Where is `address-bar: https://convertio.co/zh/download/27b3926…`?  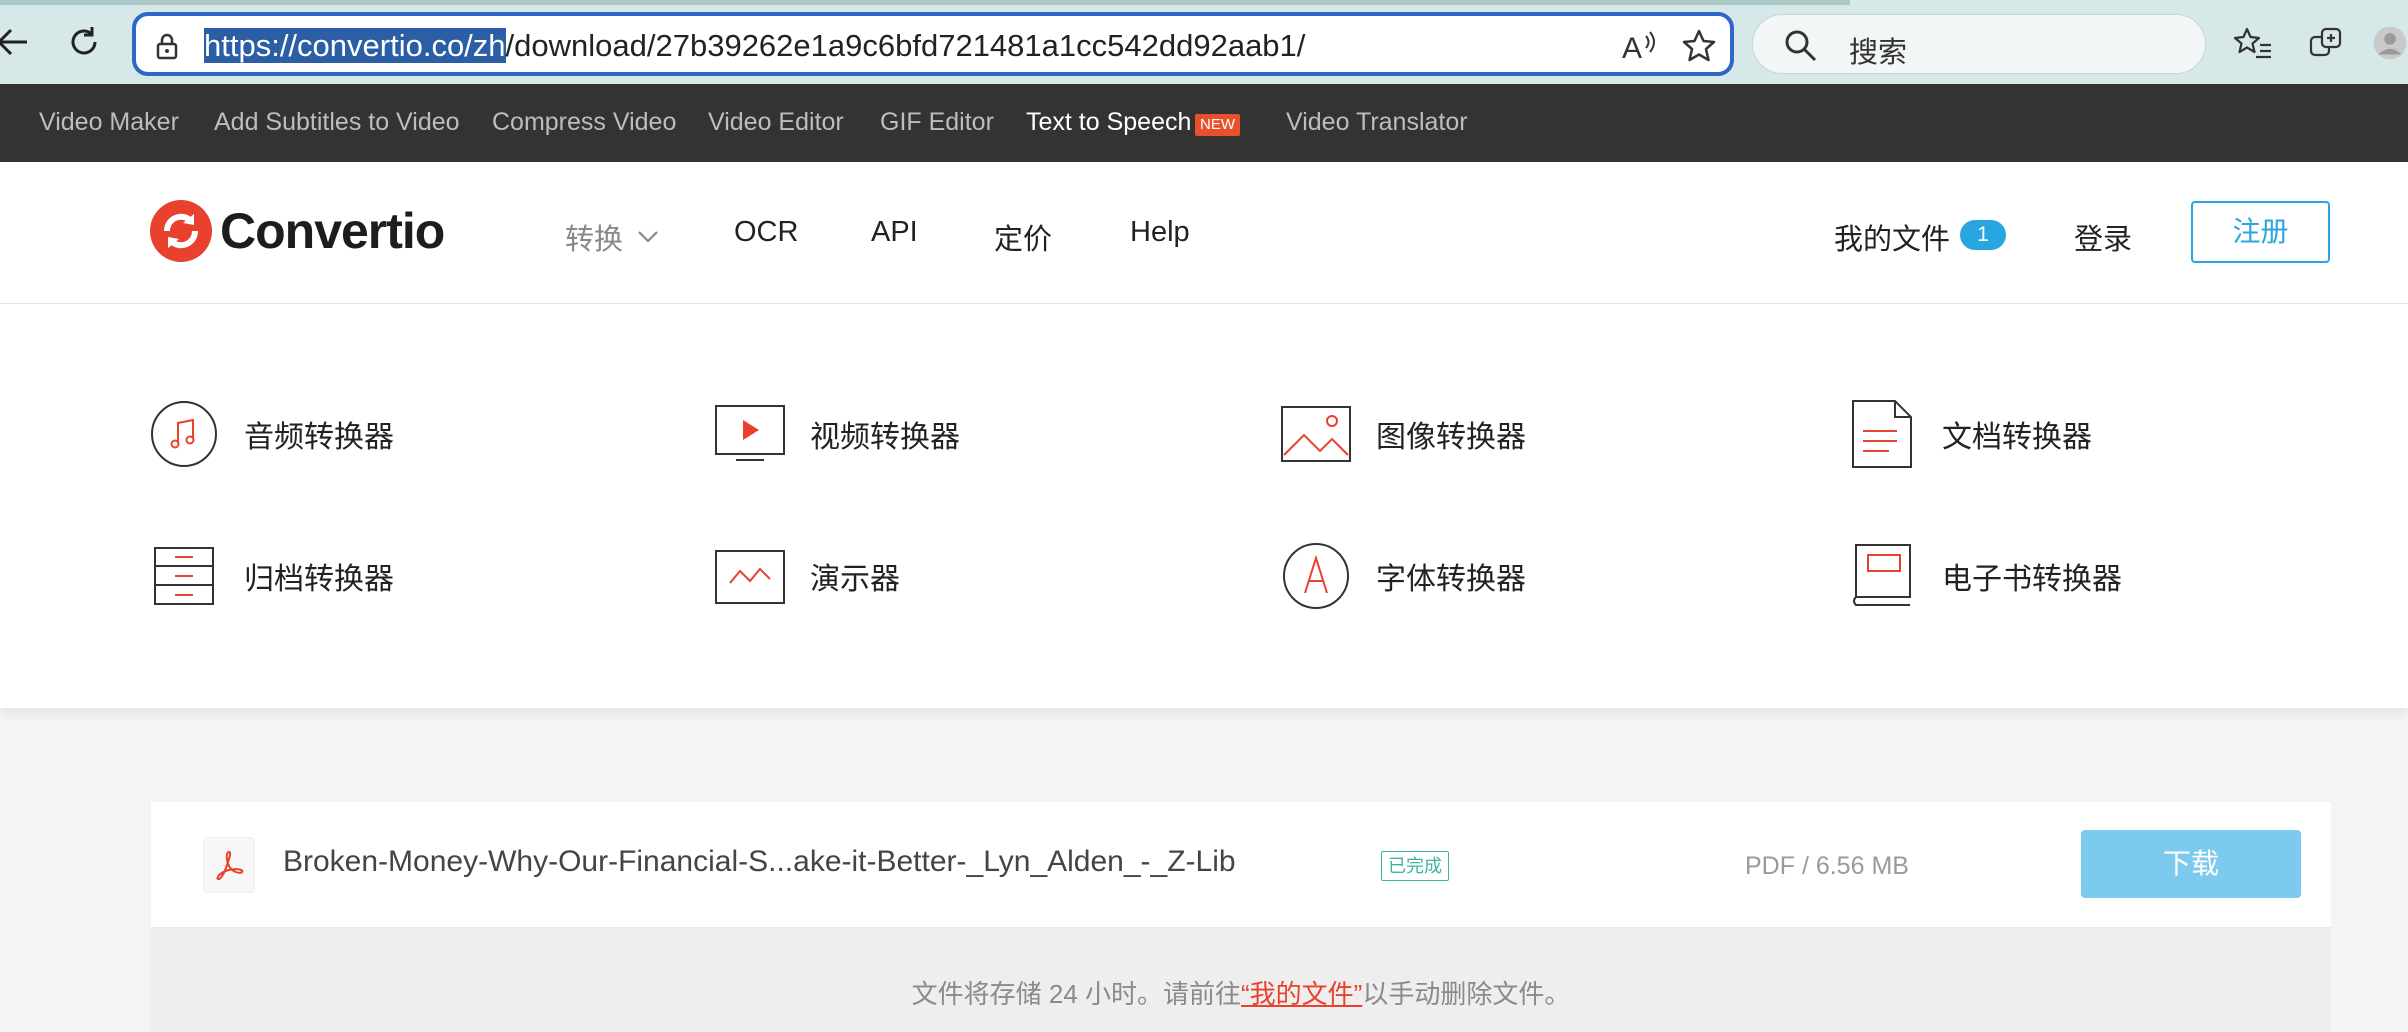 address-bar: https://convertio.co/zh/download/27b3926… is located at coordinates (933, 44).